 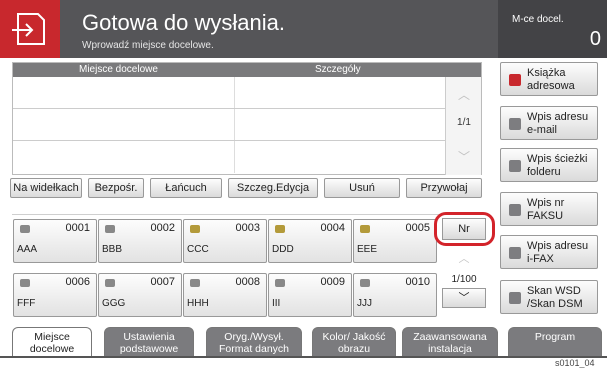 I want to click on one-touch-key: 0007 GGG, so click(x=140, y=295).